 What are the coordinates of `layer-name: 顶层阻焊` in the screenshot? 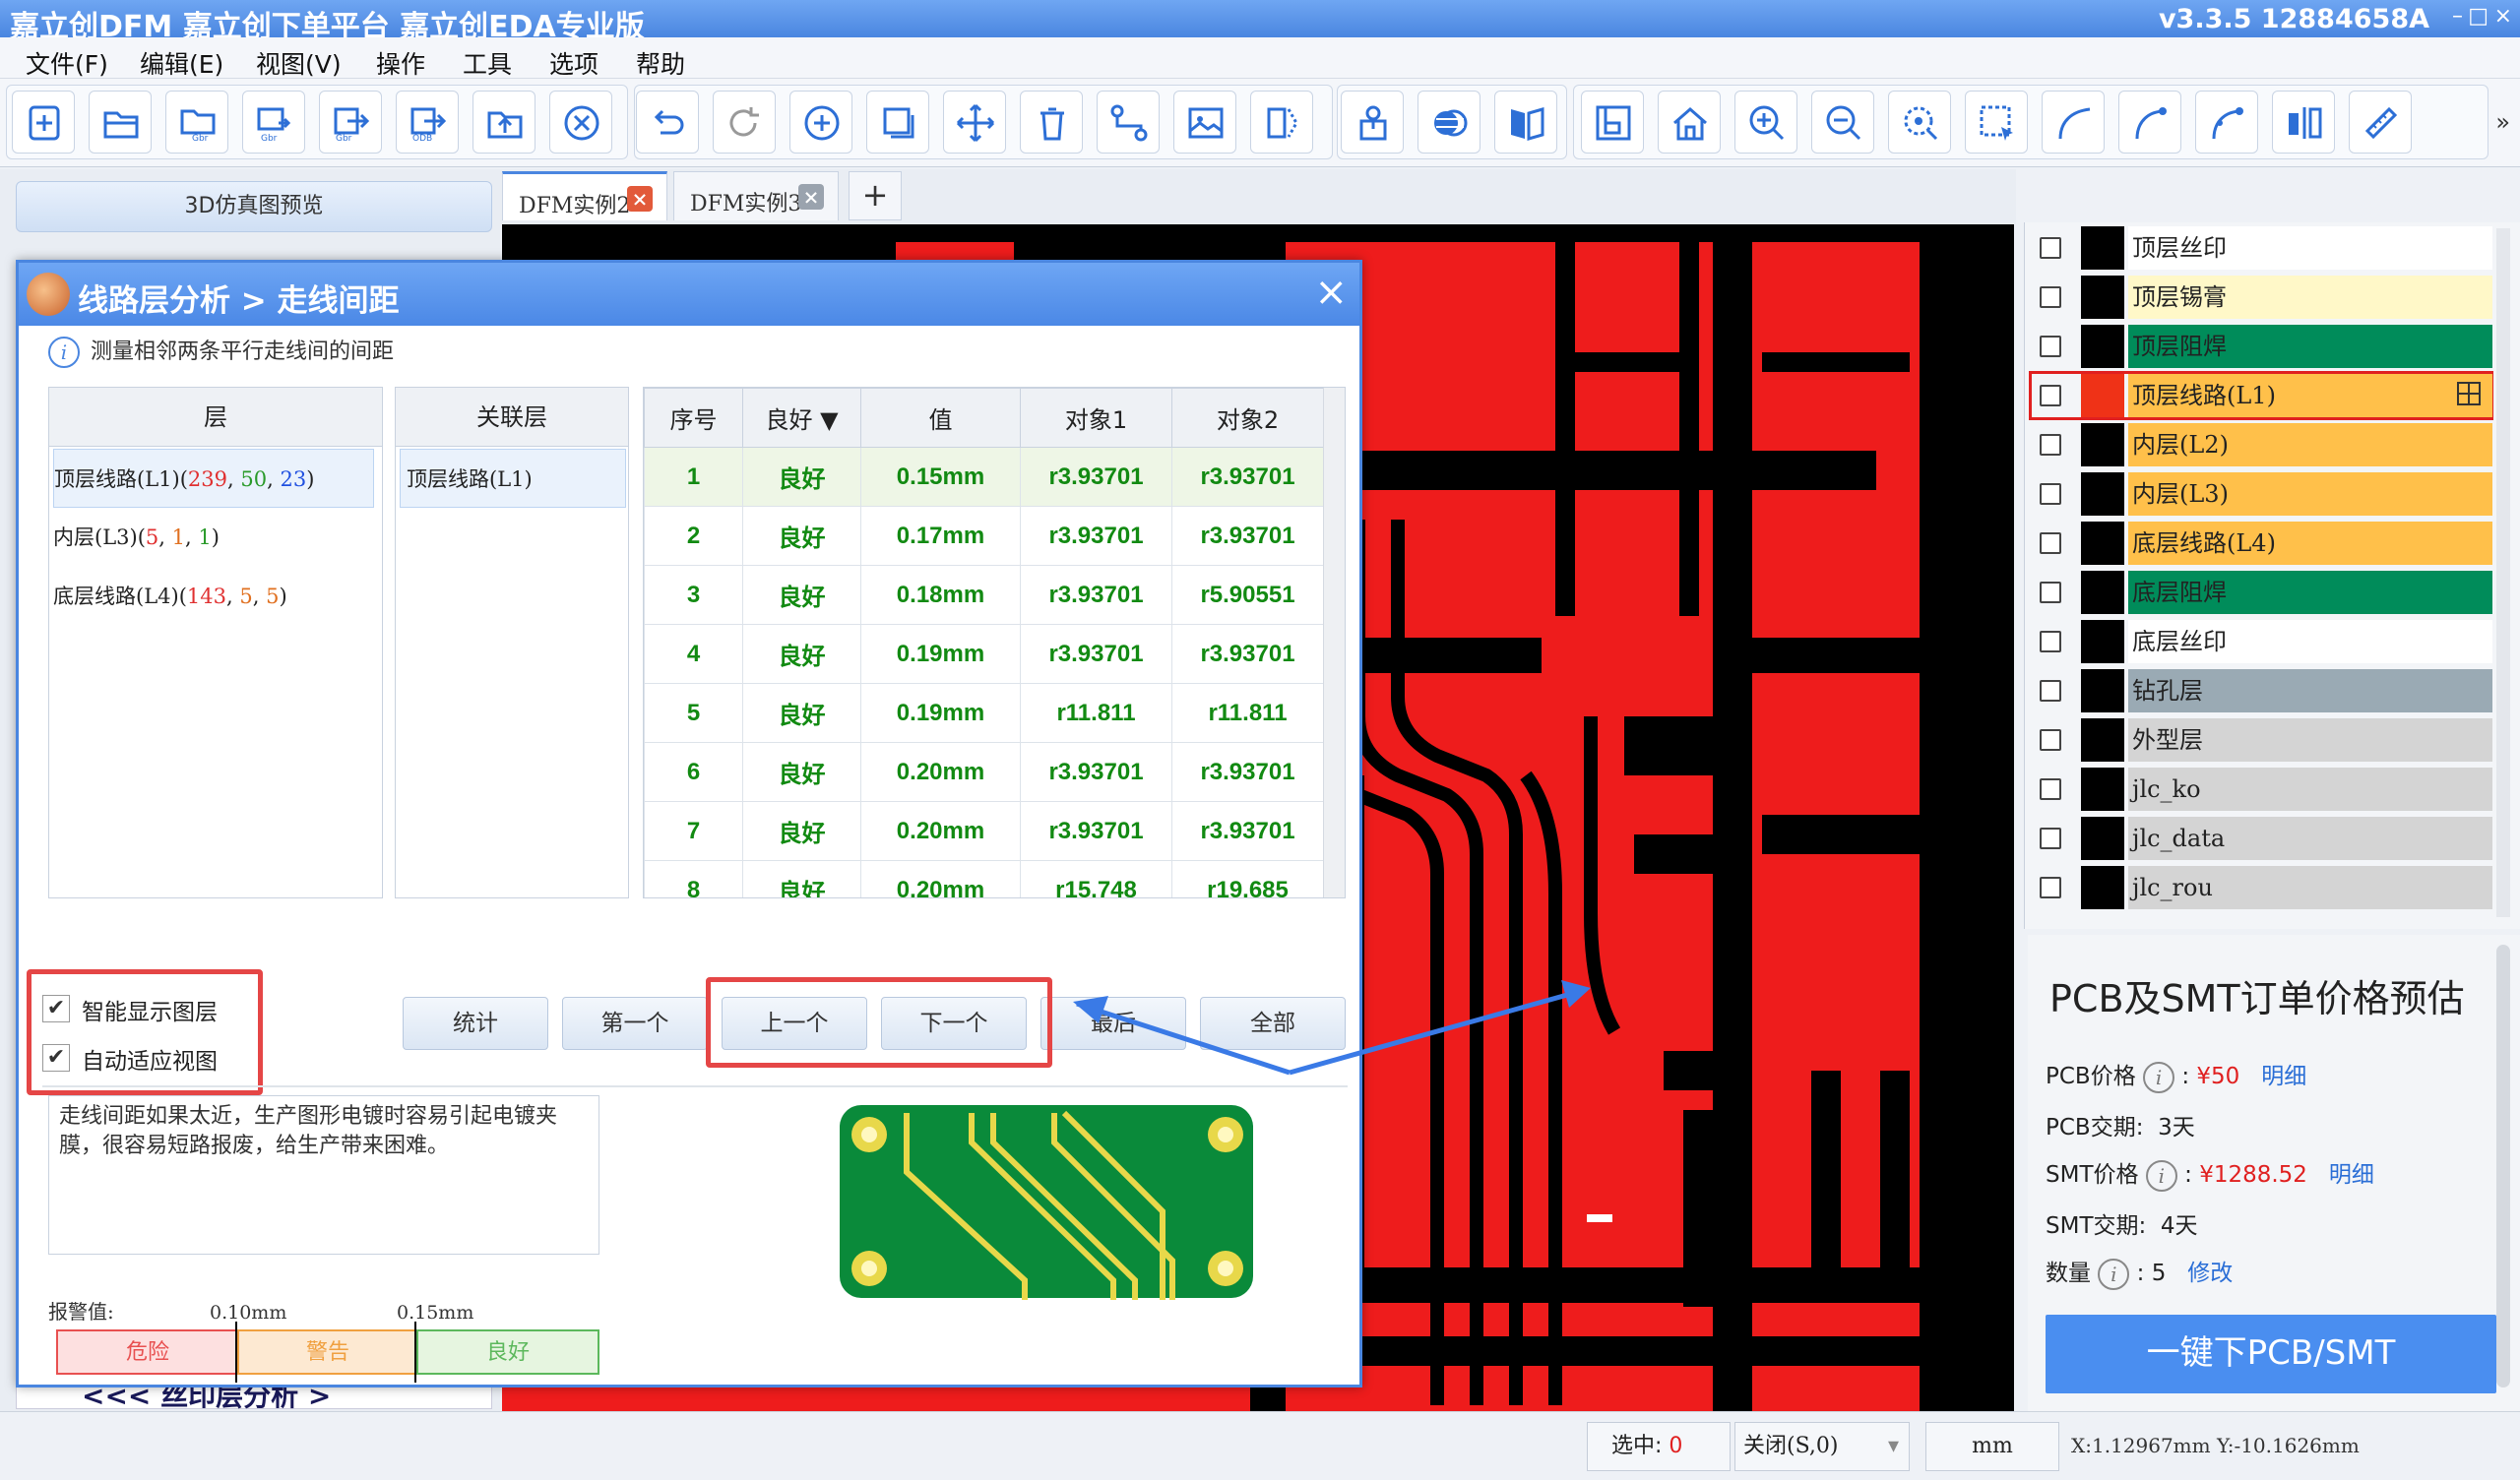 It's located at (2310, 347).